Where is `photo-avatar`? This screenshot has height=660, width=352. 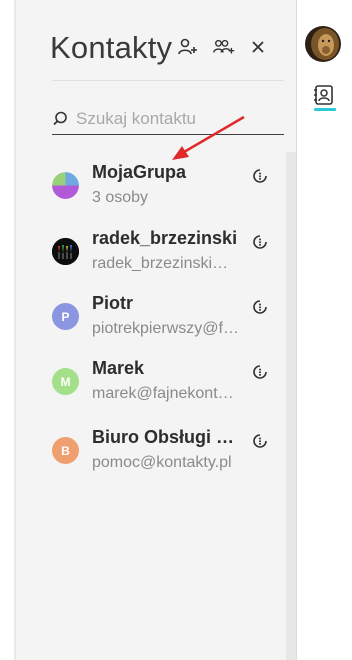 photo-avatar is located at coordinates (65, 251).